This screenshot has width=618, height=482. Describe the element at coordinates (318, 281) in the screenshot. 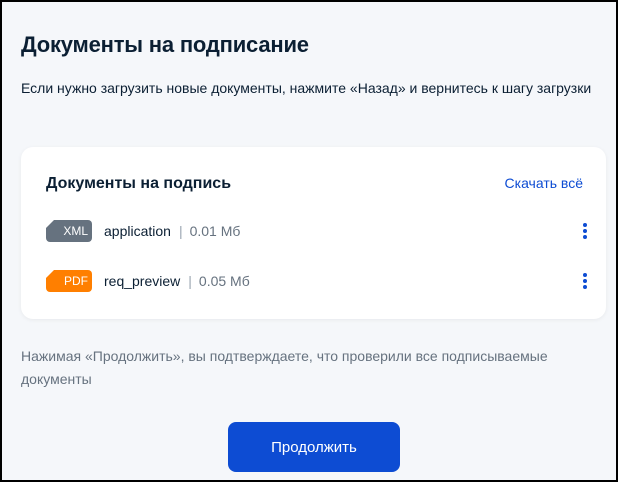

I see `document-row: PDF req_preview | 0.05 Мб` at that location.